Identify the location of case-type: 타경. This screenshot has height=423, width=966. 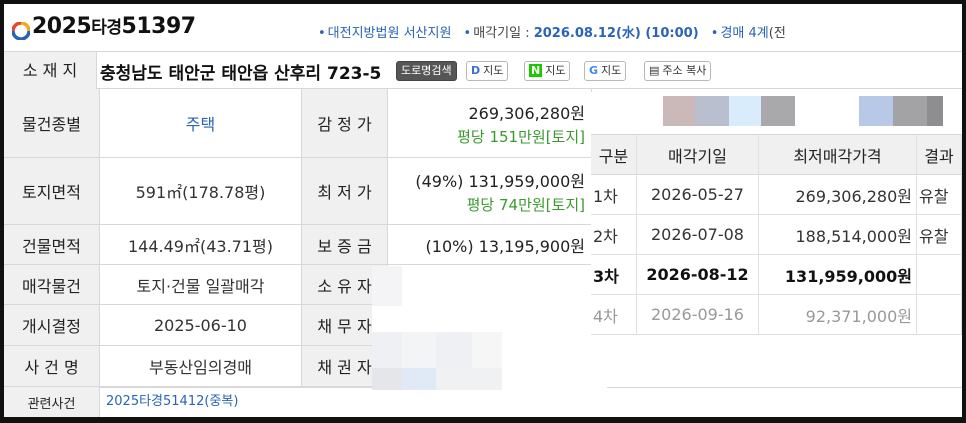
(106, 28).